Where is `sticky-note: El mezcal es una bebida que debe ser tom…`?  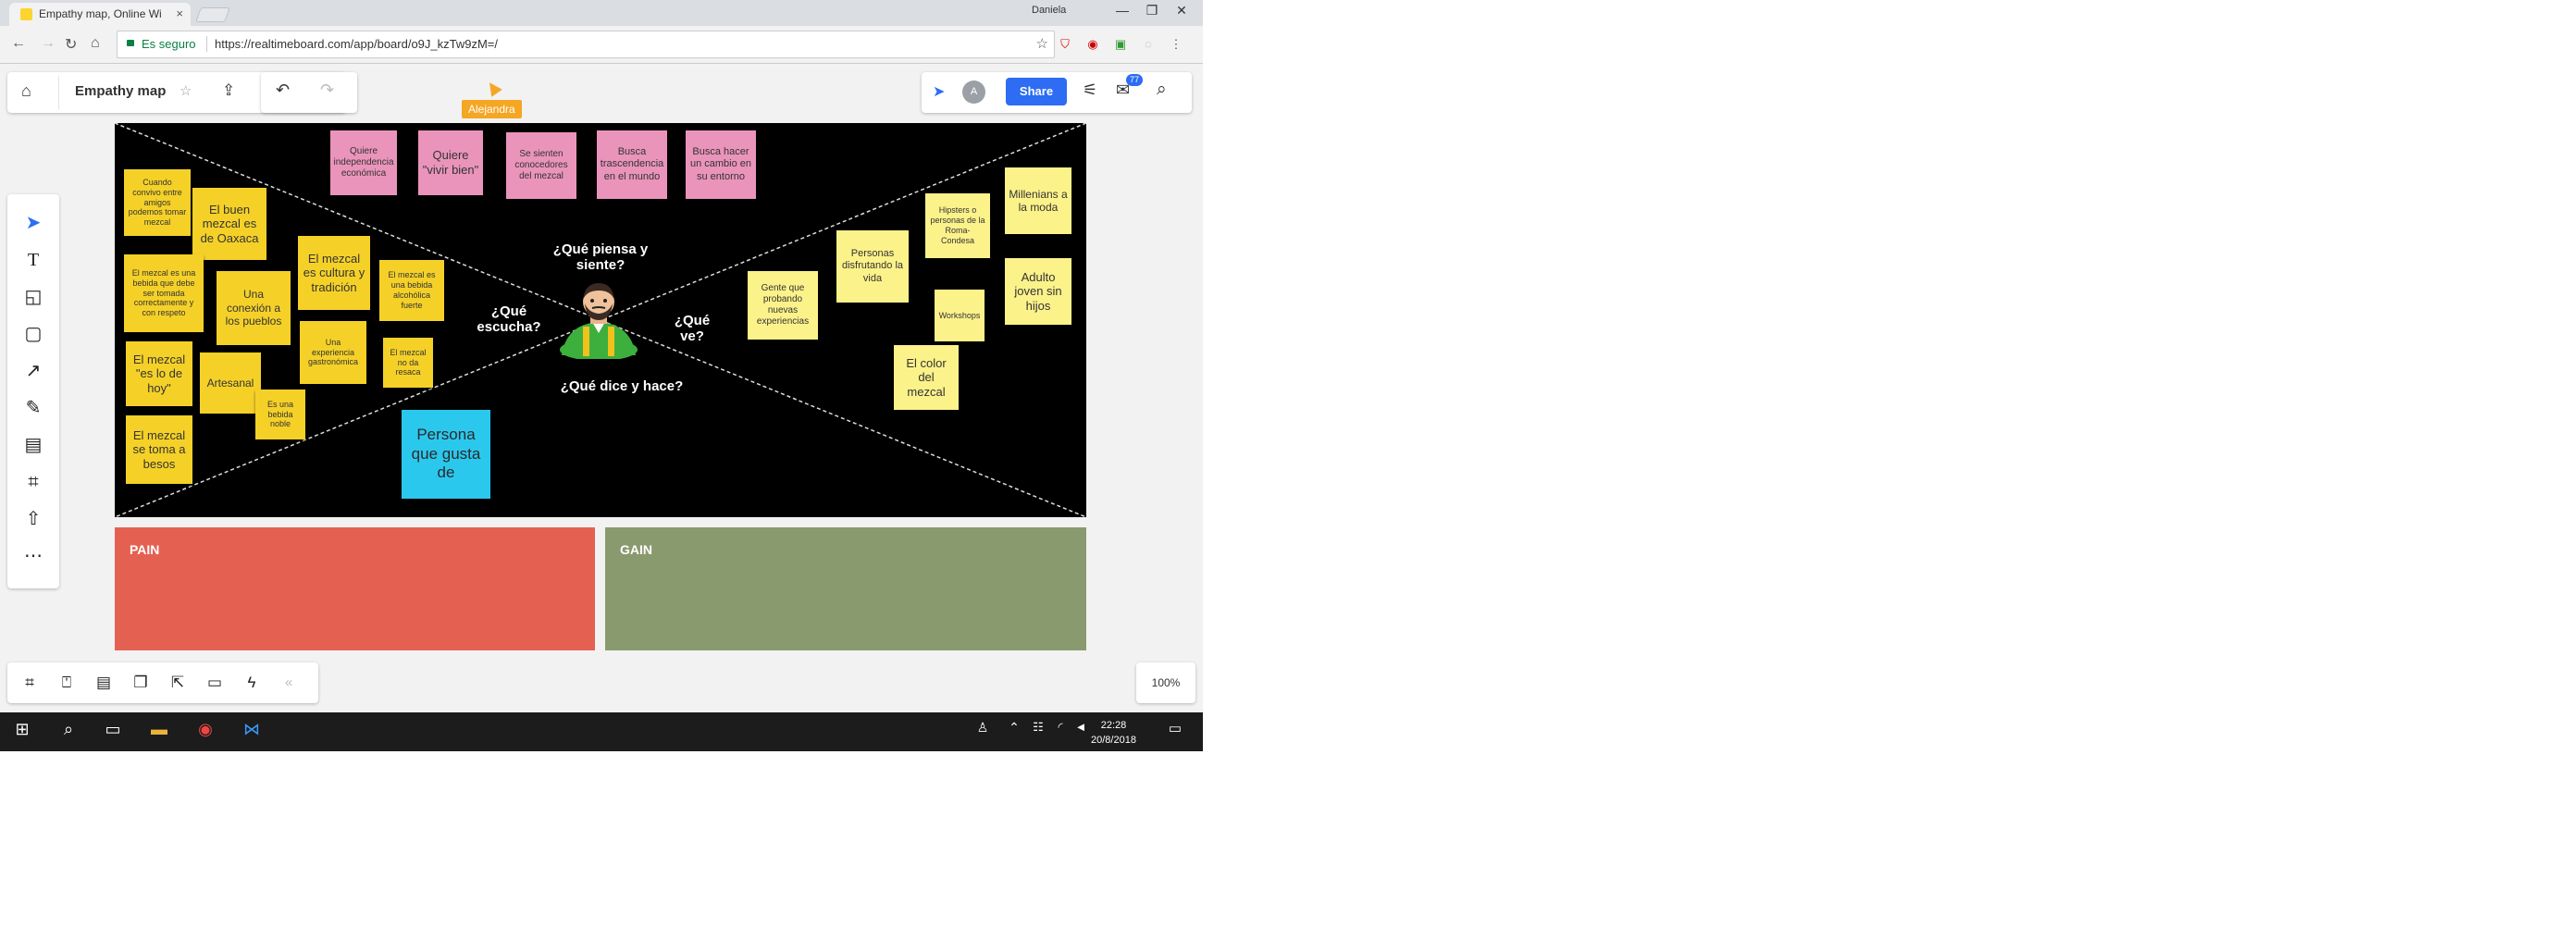 sticky-note: El mezcal es una bebida que debe ser tom… is located at coordinates (164, 293).